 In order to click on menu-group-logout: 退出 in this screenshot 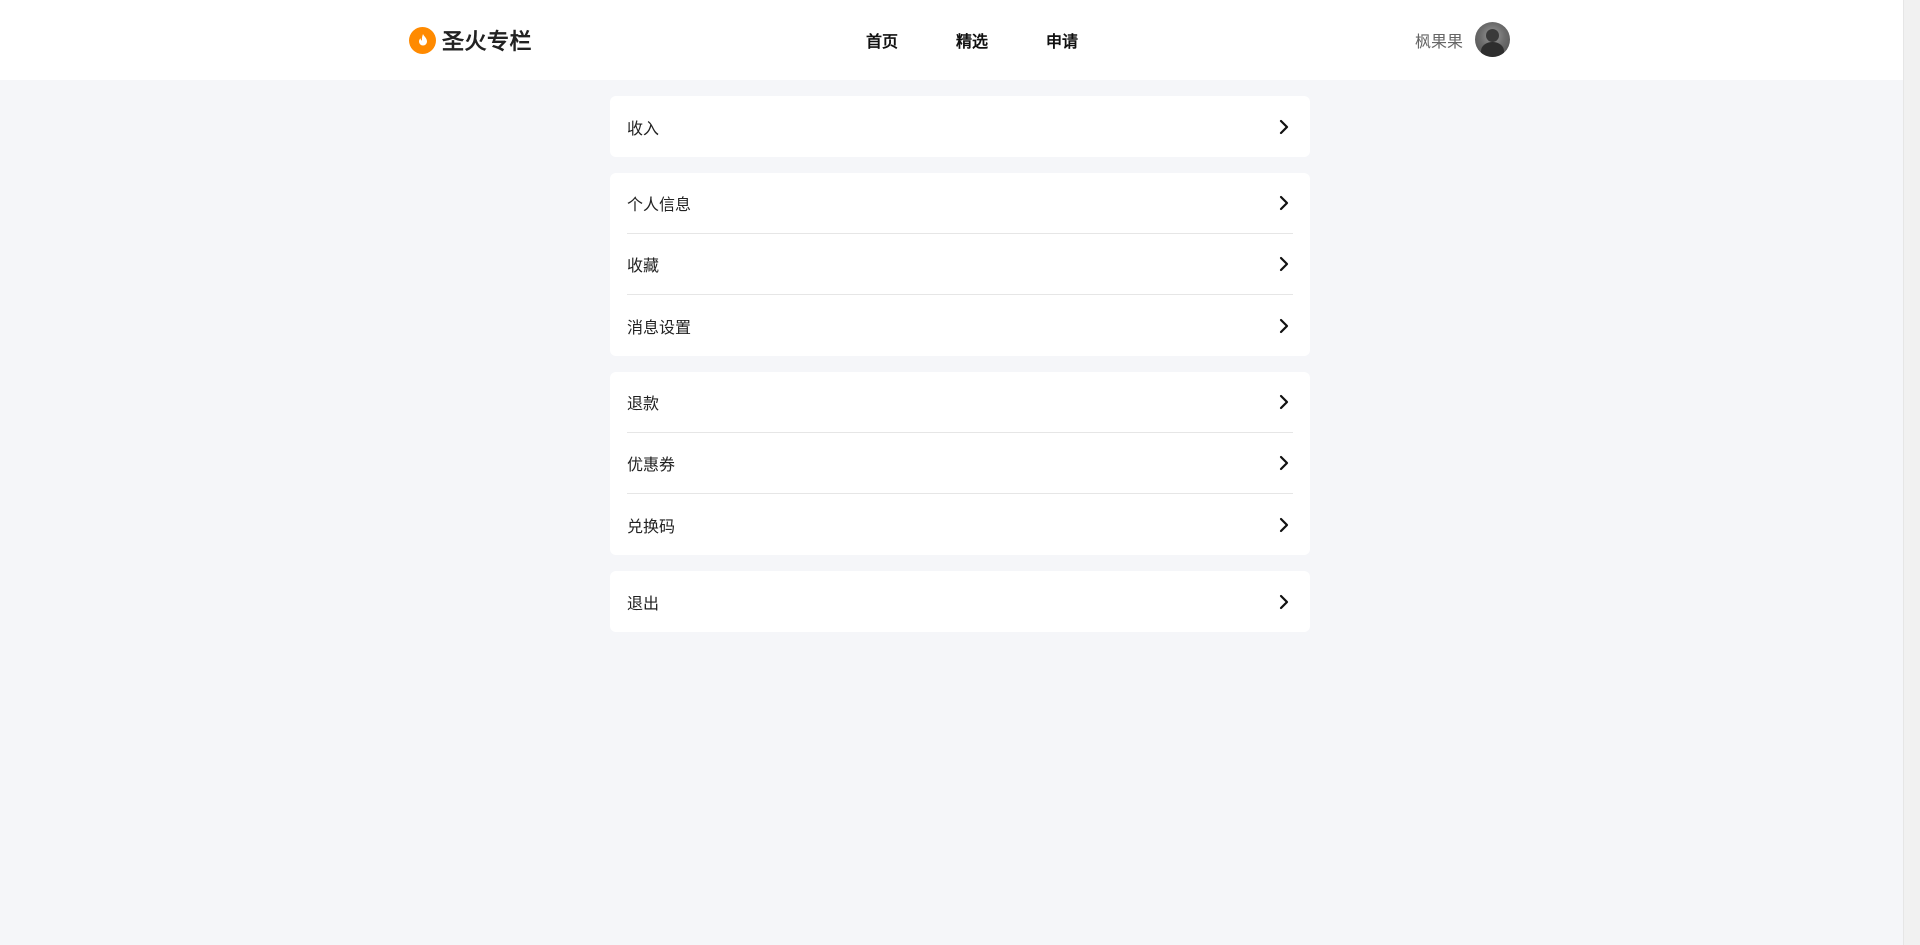, I will do `click(960, 601)`.